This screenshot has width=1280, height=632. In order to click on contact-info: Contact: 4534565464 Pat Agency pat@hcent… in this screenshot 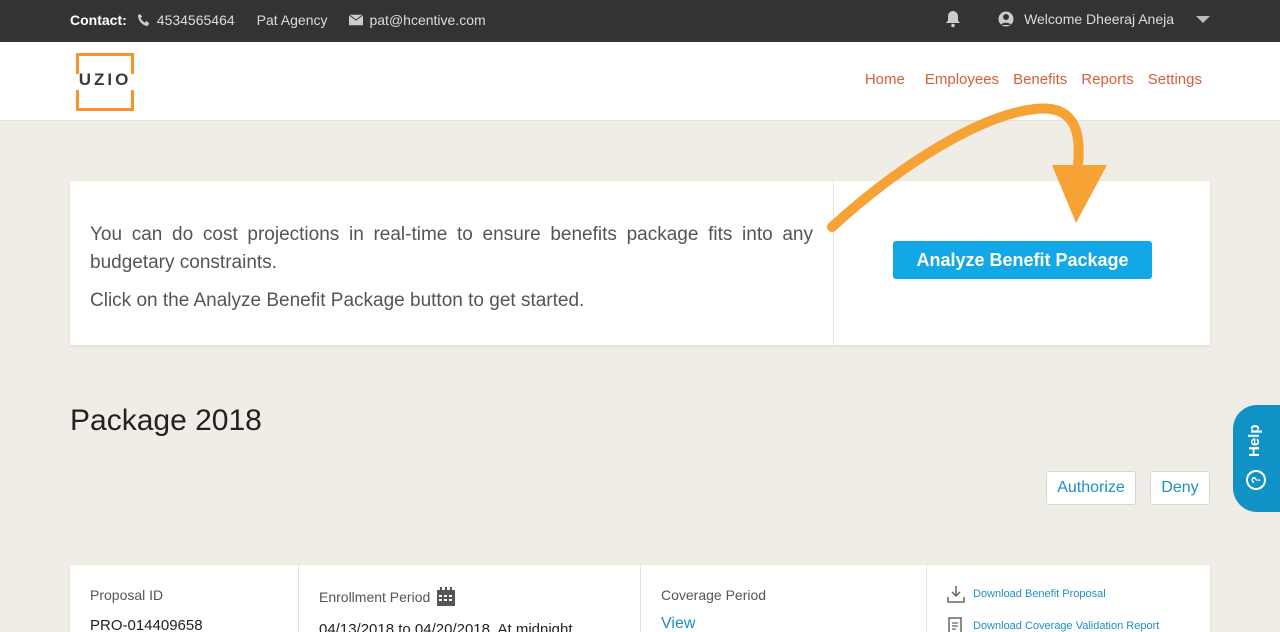, I will do `click(278, 20)`.